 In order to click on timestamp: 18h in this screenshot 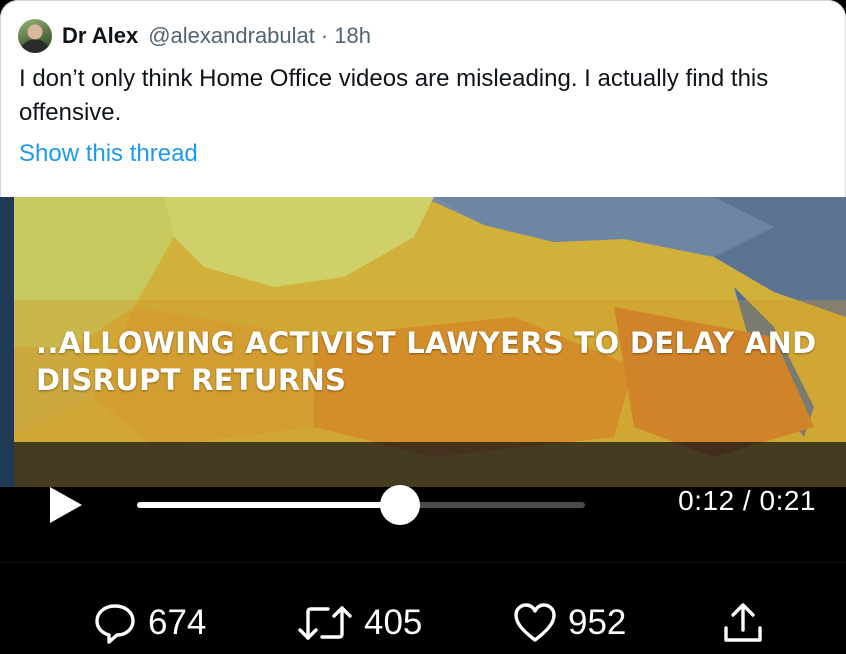, I will do `click(352, 36)`.